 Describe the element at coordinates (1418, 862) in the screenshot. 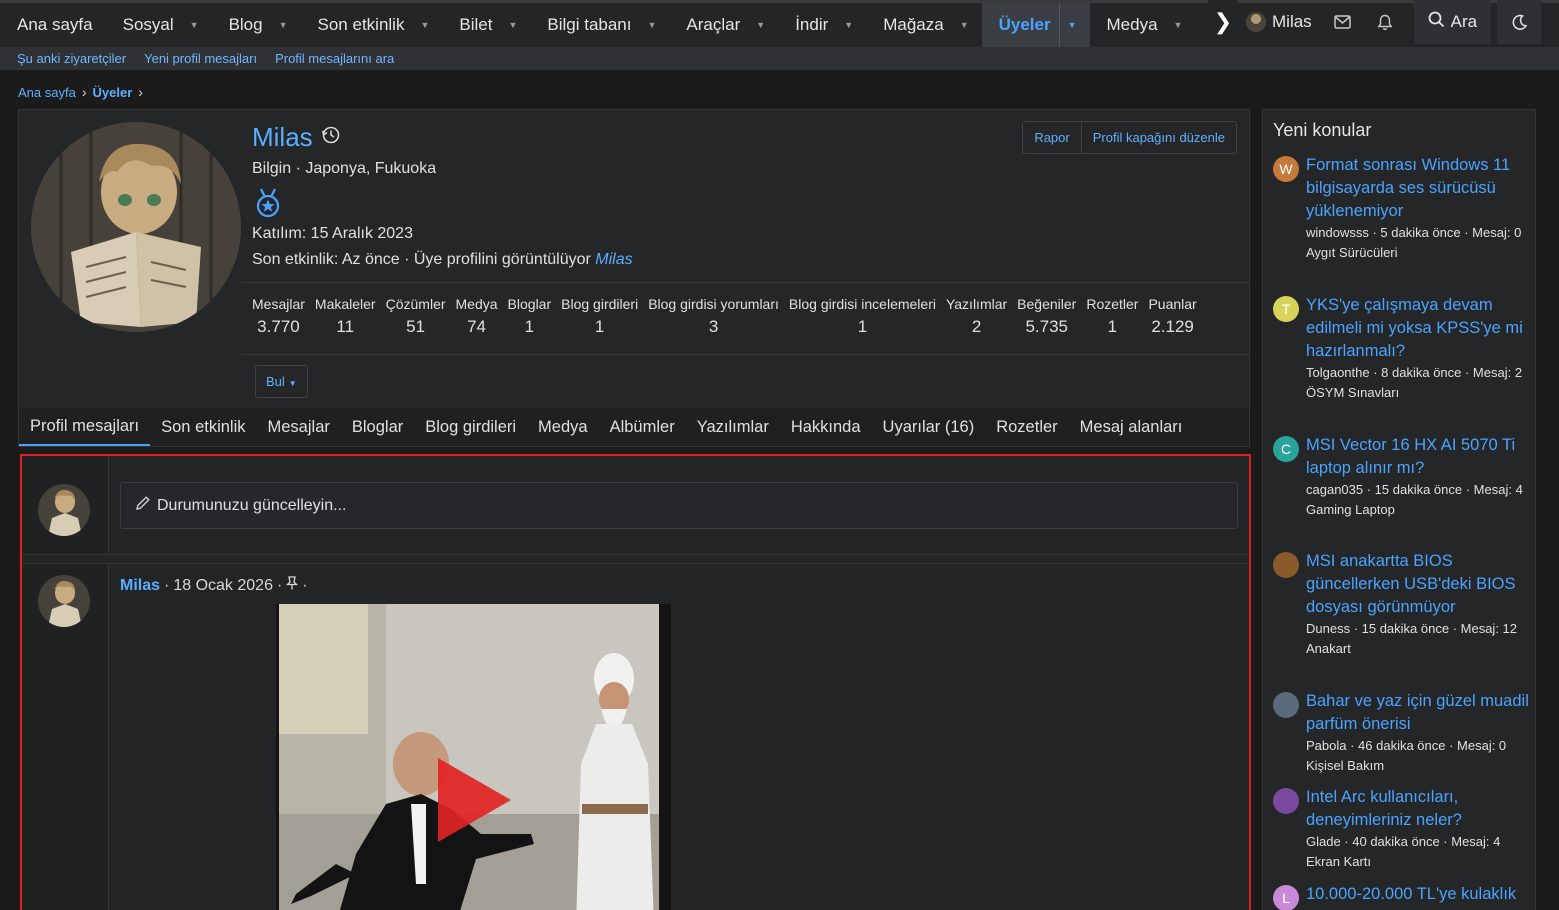

I see `thread-forum-link: Ekran Kartı` at that location.